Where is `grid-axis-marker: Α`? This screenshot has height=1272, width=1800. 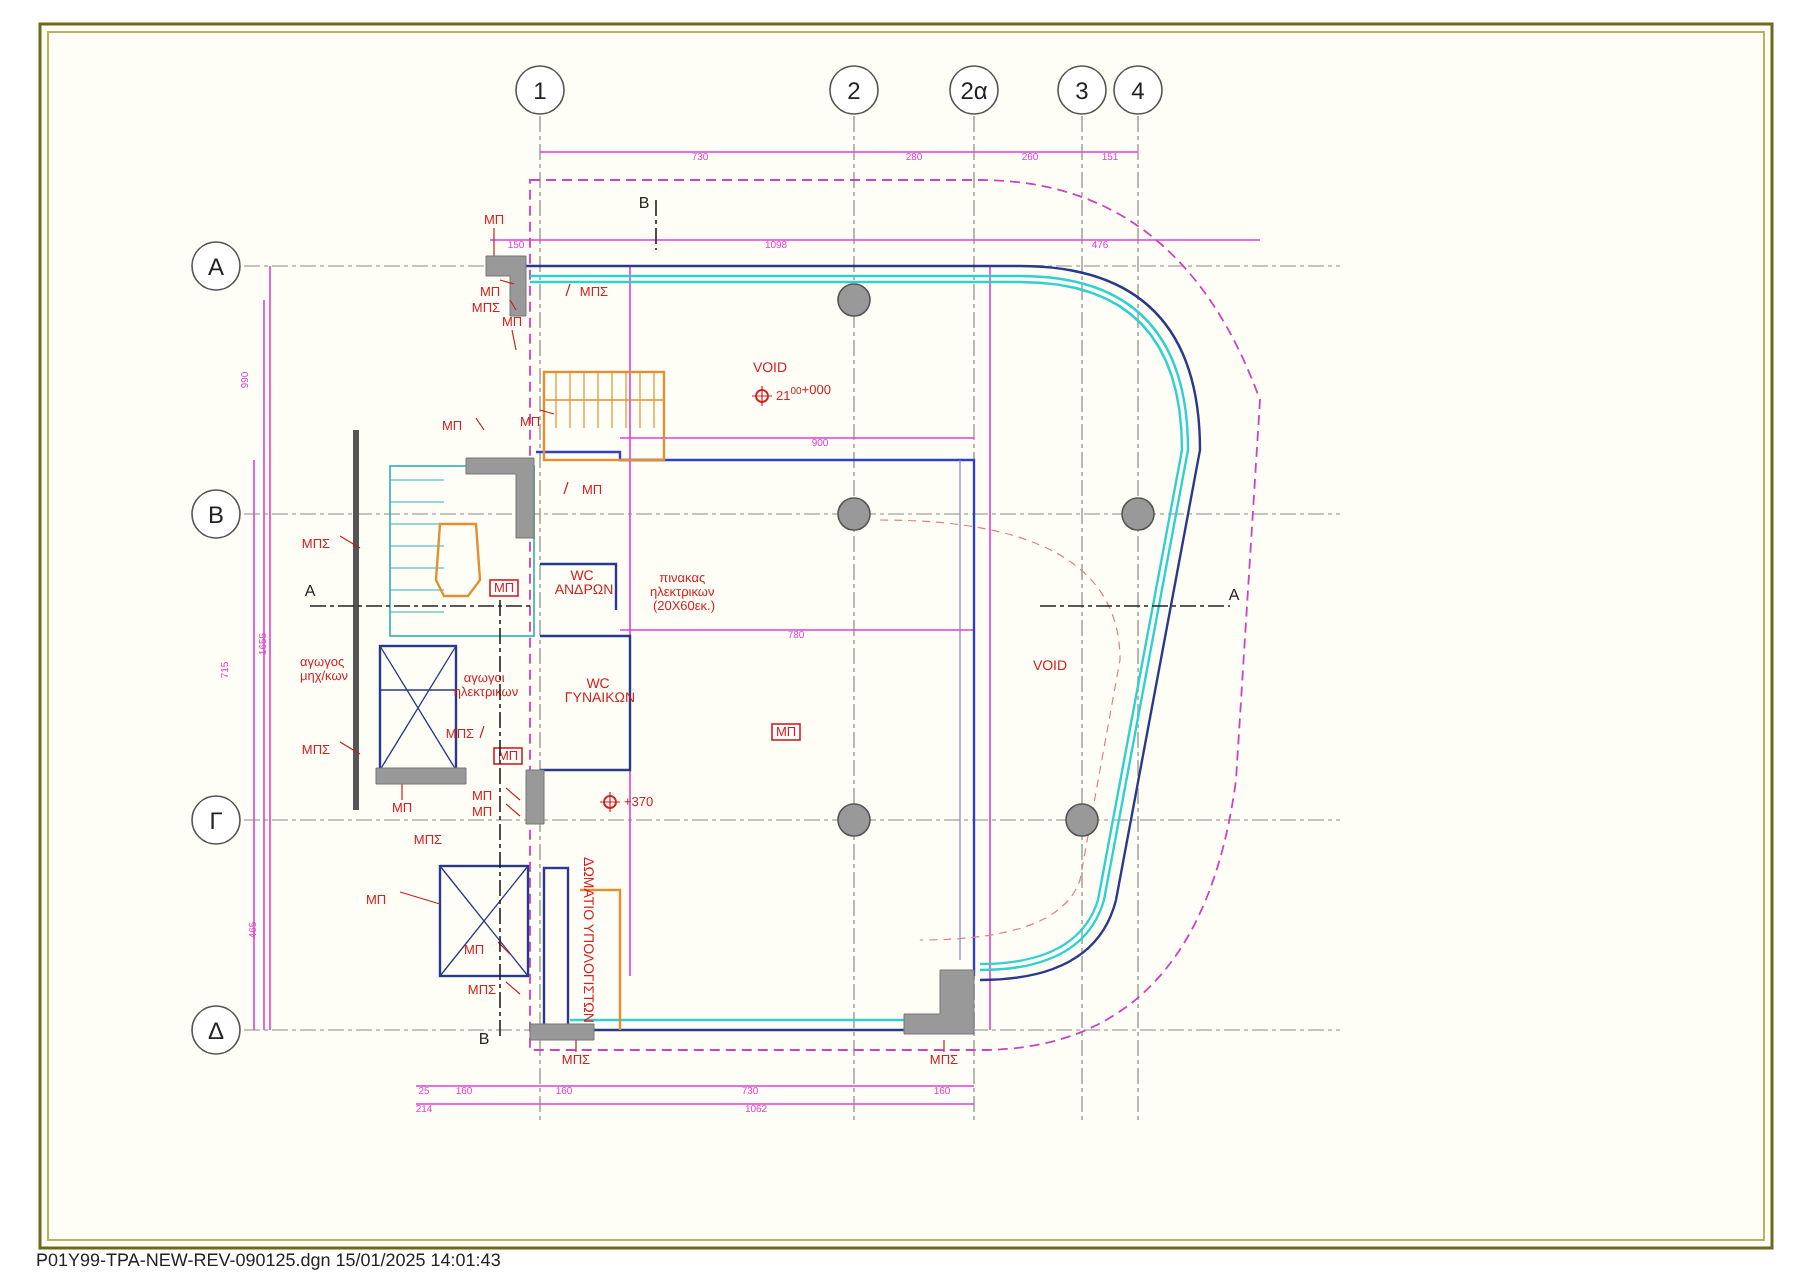
grid-axis-marker: Α is located at coordinates (216, 266).